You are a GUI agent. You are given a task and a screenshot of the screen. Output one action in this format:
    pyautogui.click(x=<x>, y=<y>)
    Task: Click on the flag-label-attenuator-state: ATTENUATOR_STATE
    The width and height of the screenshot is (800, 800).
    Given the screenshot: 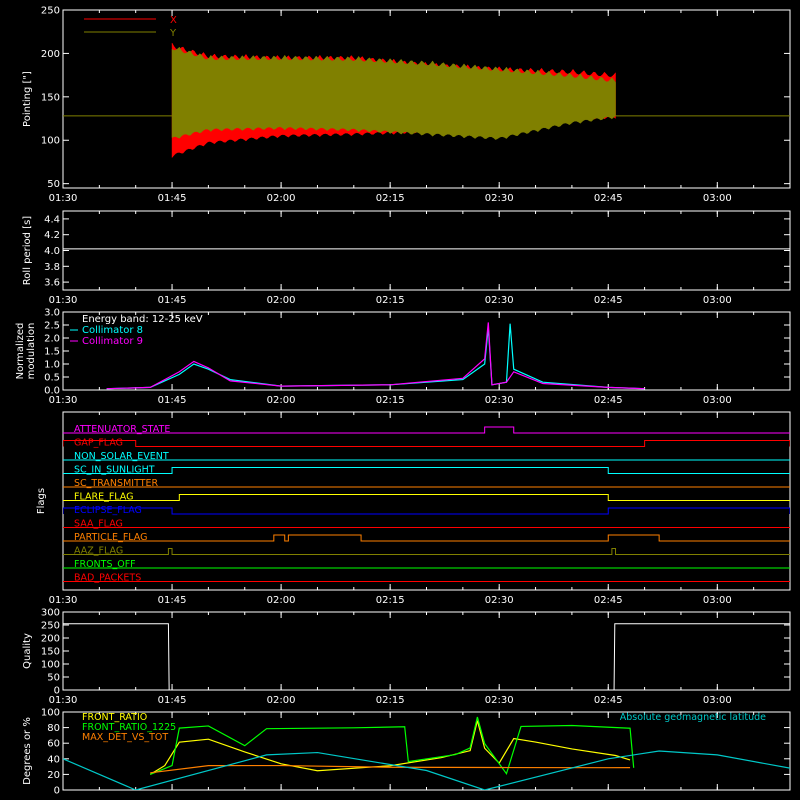 What is the action you would take?
    pyautogui.click(x=122, y=429)
    